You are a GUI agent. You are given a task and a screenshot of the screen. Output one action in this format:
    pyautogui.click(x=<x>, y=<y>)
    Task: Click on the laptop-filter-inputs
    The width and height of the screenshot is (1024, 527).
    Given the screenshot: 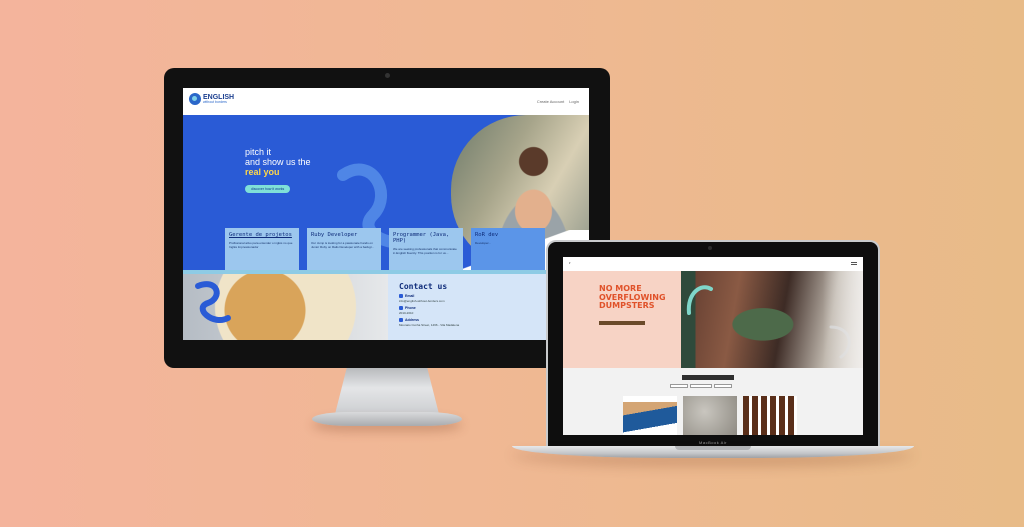 What is the action you would take?
    pyautogui.click(x=701, y=386)
    